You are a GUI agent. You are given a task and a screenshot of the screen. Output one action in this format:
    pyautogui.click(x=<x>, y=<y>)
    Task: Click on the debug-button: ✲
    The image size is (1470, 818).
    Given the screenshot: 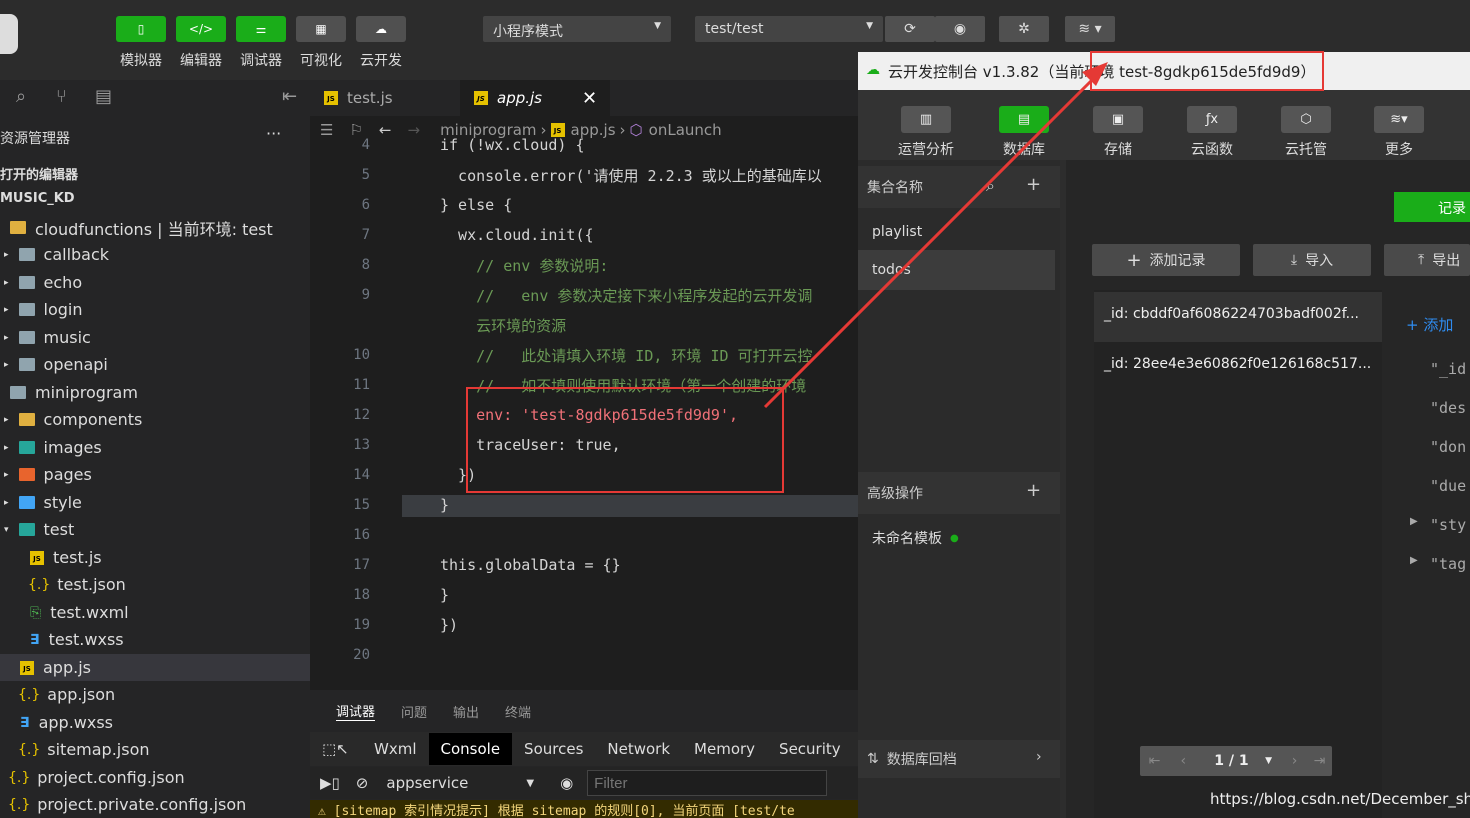 What is the action you would take?
    pyautogui.click(x=1024, y=29)
    